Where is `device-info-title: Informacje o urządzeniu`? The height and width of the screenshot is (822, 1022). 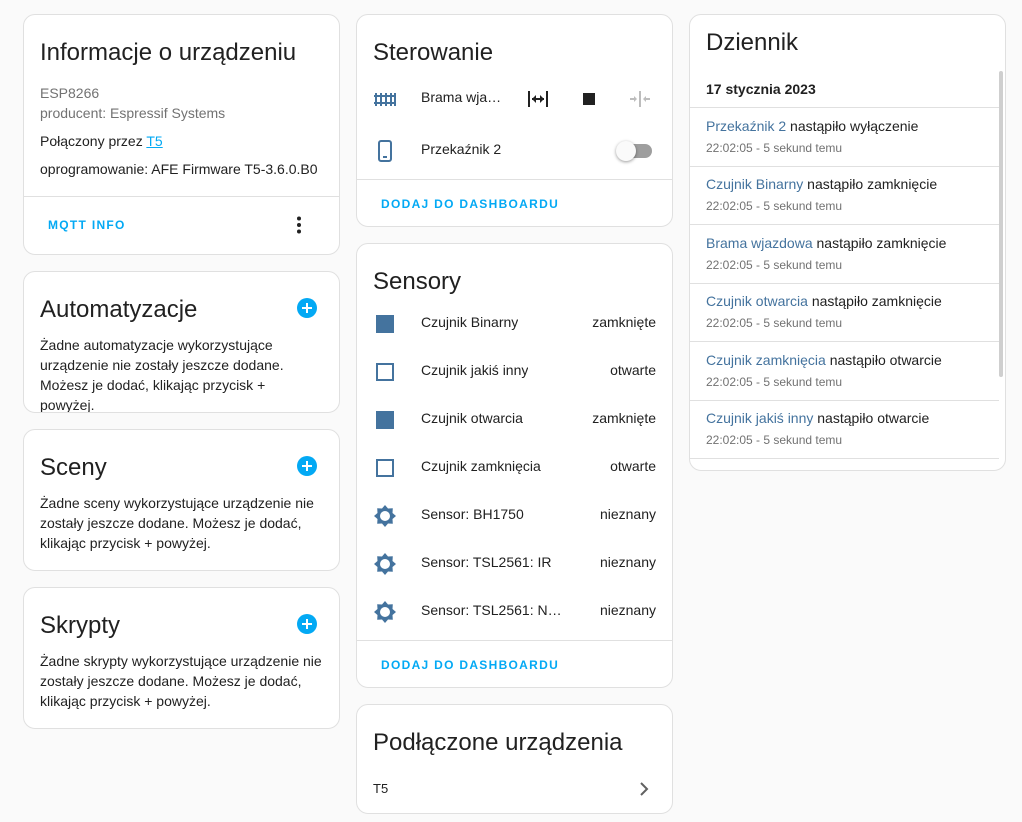 device-info-title: Informacje o urządzeniu is located at coordinates (168, 52).